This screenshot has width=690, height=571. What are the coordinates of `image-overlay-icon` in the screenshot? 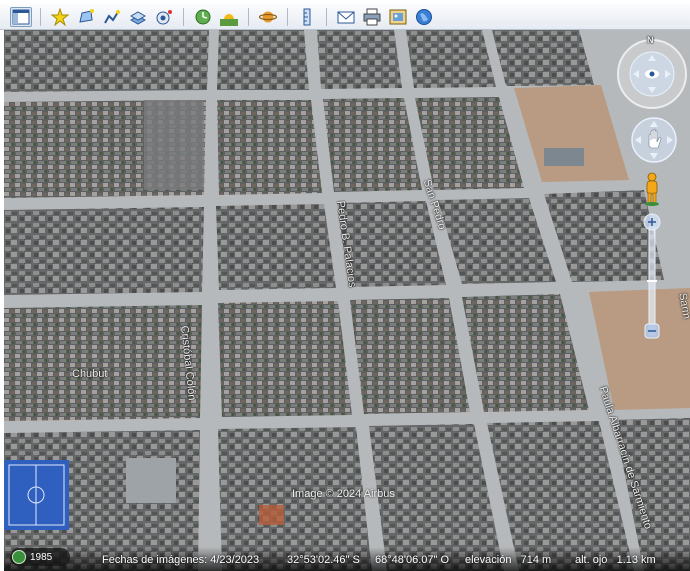 It's located at (138, 17).